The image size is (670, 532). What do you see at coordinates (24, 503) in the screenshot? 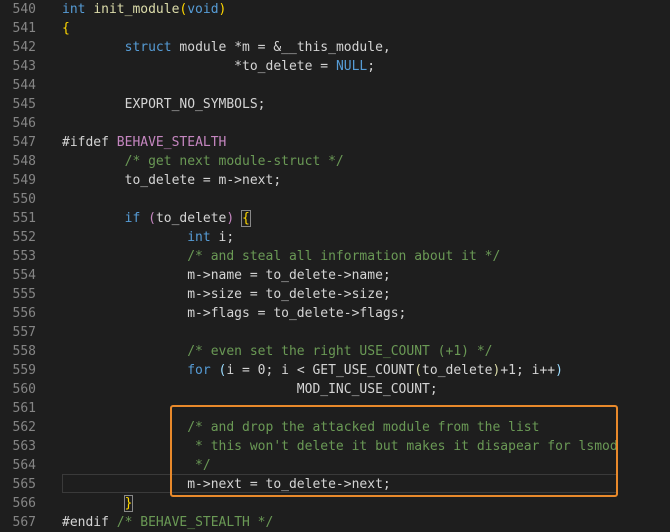
I see `line-number: 566` at bounding box center [24, 503].